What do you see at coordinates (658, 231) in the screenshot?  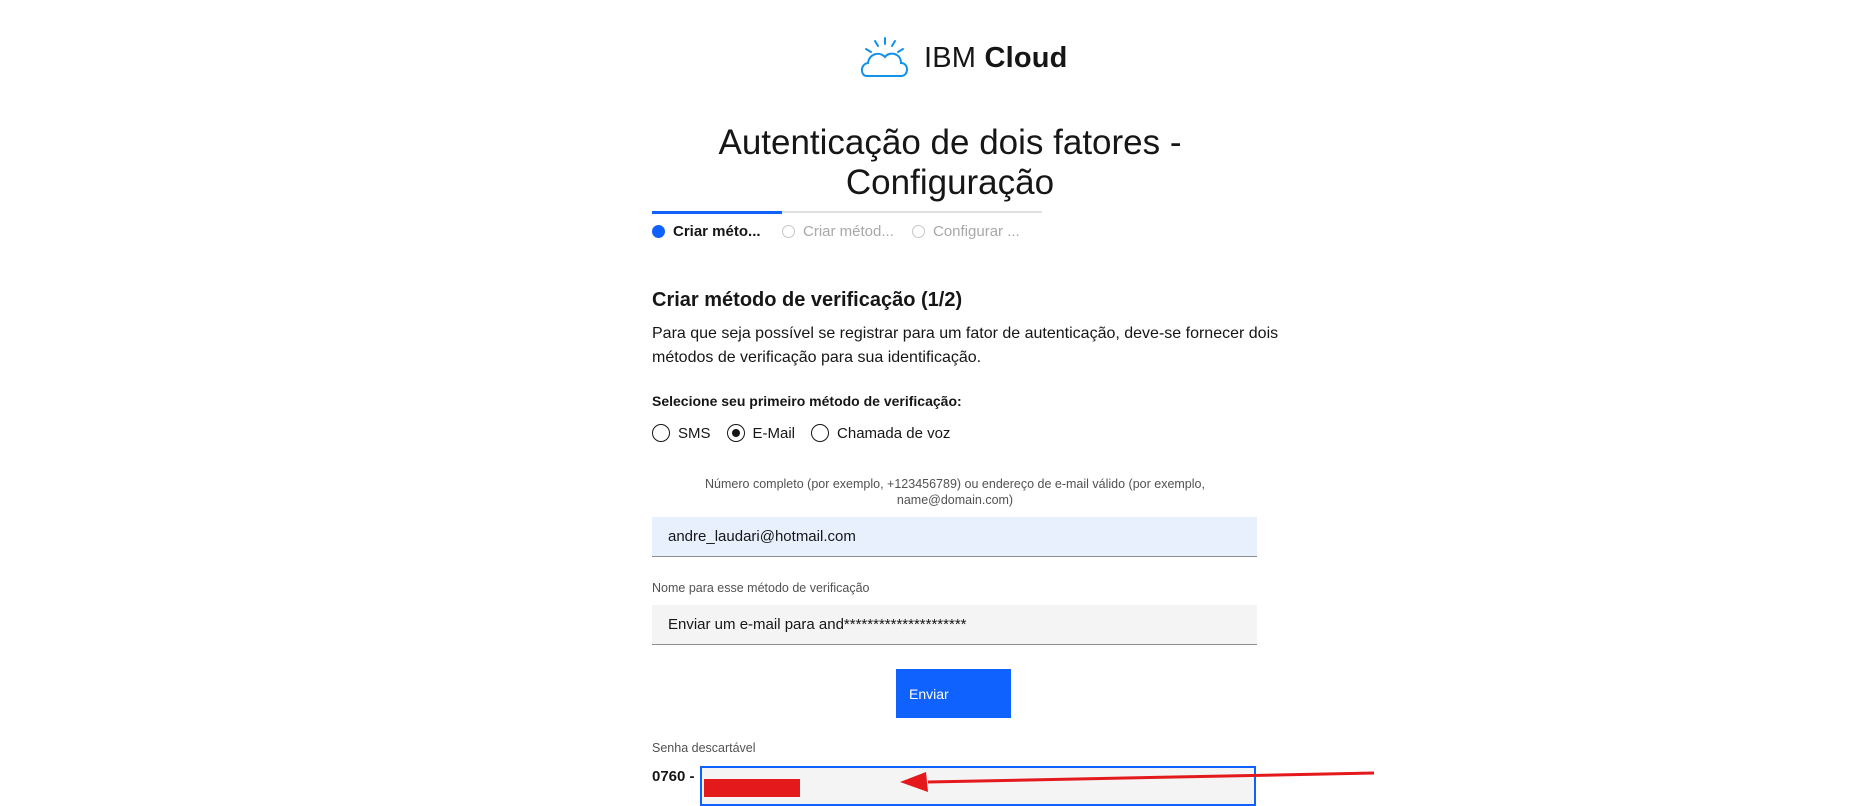 I see `step-current-icon` at bounding box center [658, 231].